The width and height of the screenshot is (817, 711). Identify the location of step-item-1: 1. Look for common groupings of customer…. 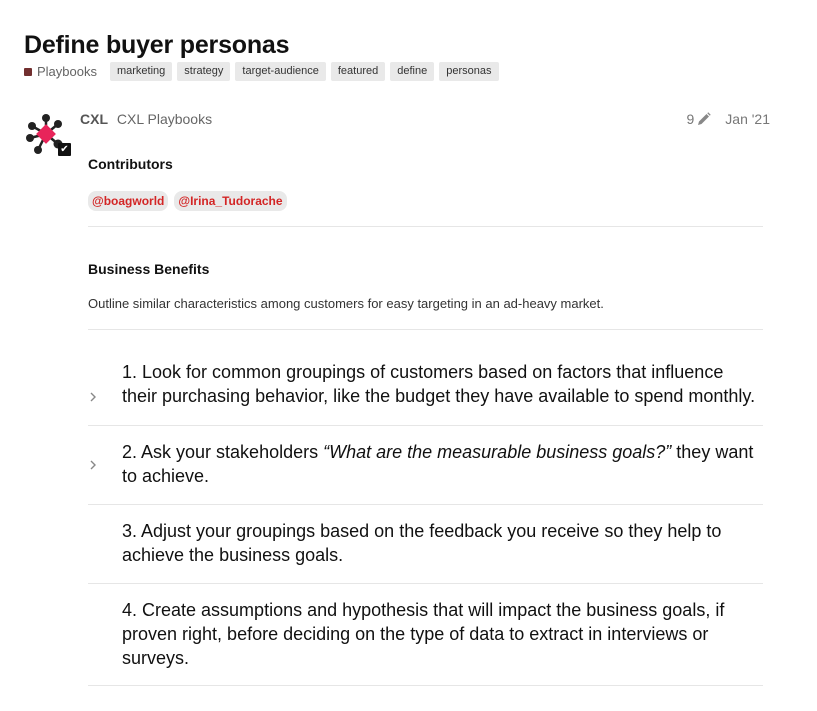
(425, 384).